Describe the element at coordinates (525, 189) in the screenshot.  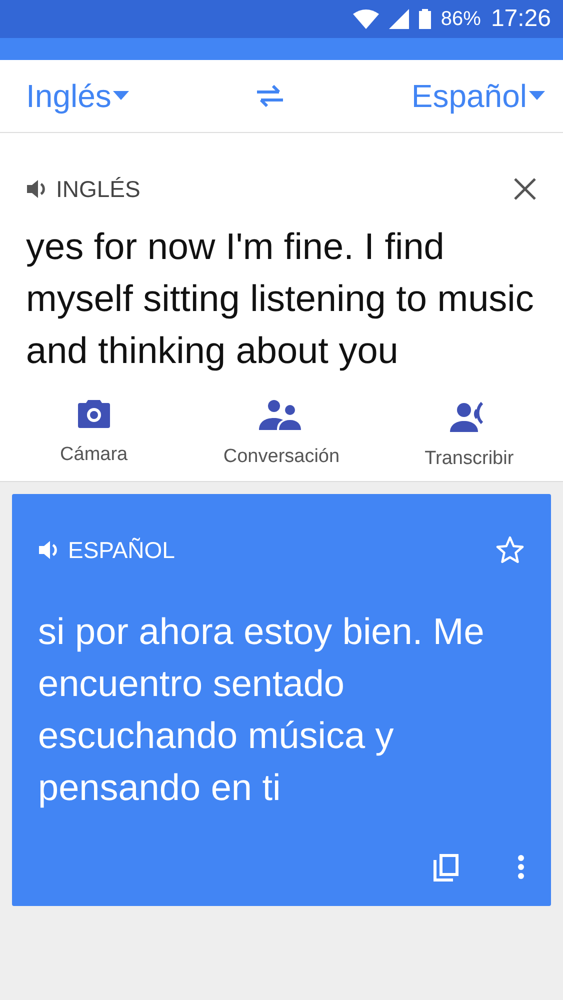
I see `close-button` at that location.